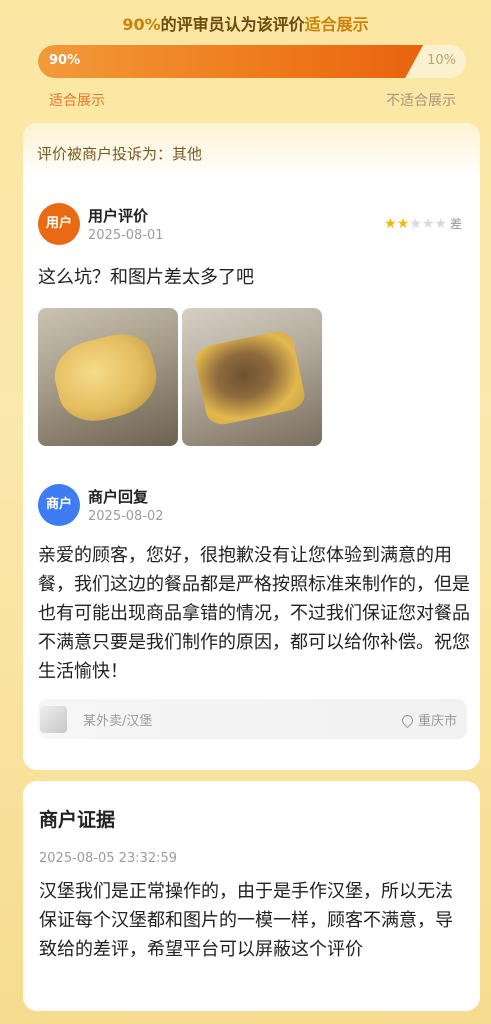 This screenshot has height=1024, width=491. What do you see at coordinates (407, 720) in the screenshot?
I see `location-pin-icon` at bounding box center [407, 720].